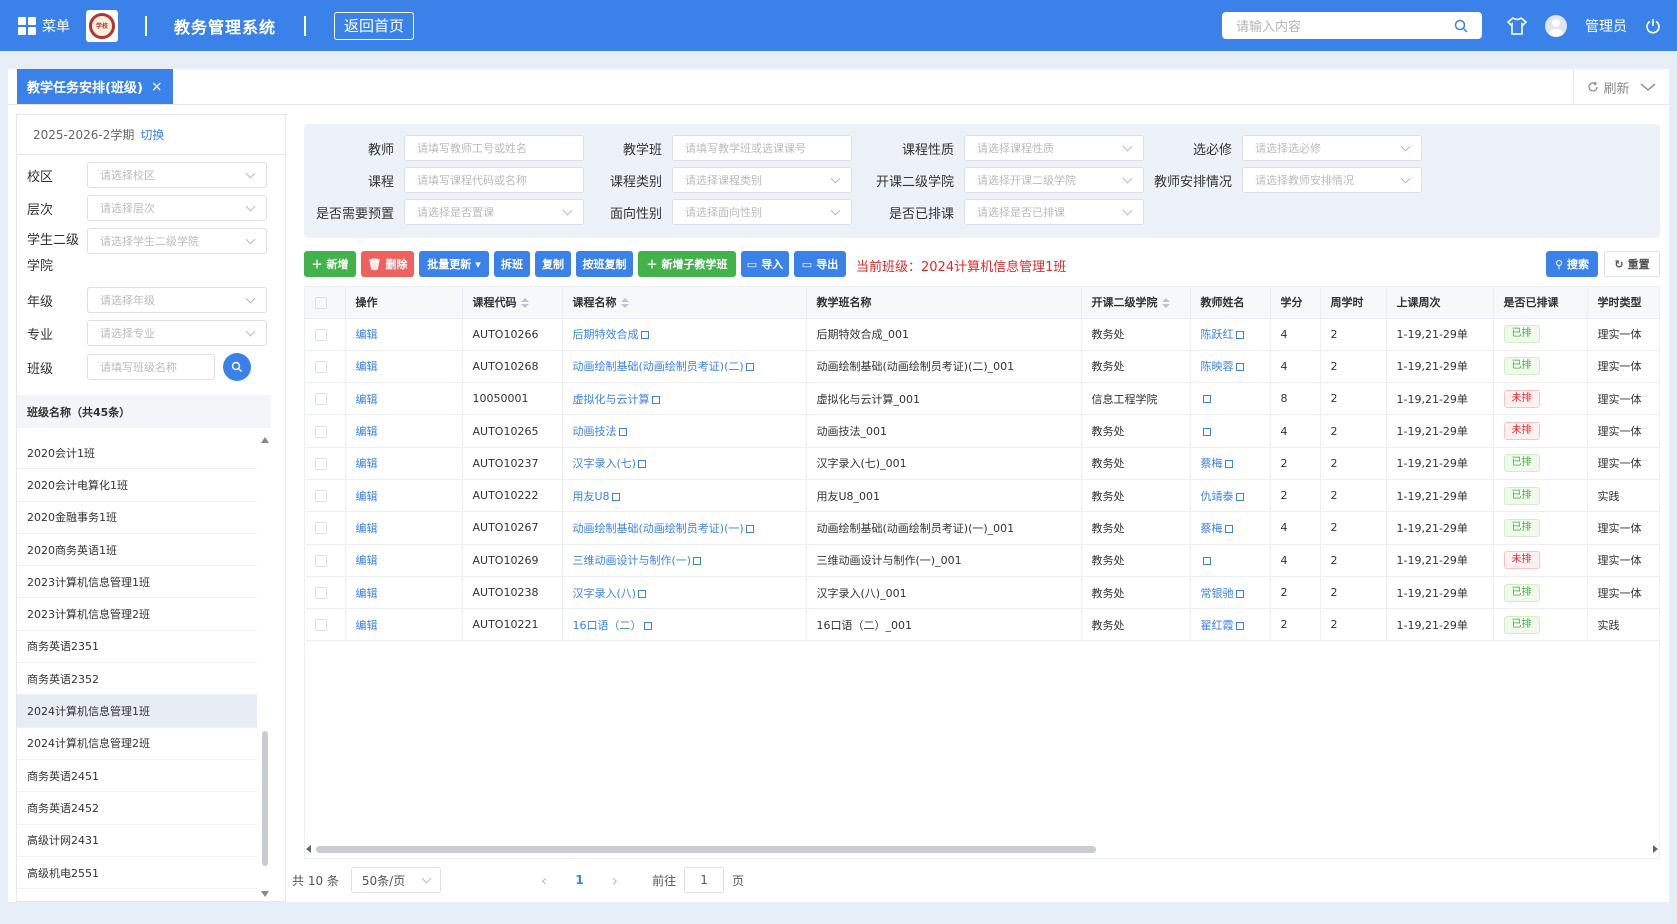 The height and width of the screenshot is (924, 1677). I want to click on search-button: ⚲ 搜索, so click(1572, 264).